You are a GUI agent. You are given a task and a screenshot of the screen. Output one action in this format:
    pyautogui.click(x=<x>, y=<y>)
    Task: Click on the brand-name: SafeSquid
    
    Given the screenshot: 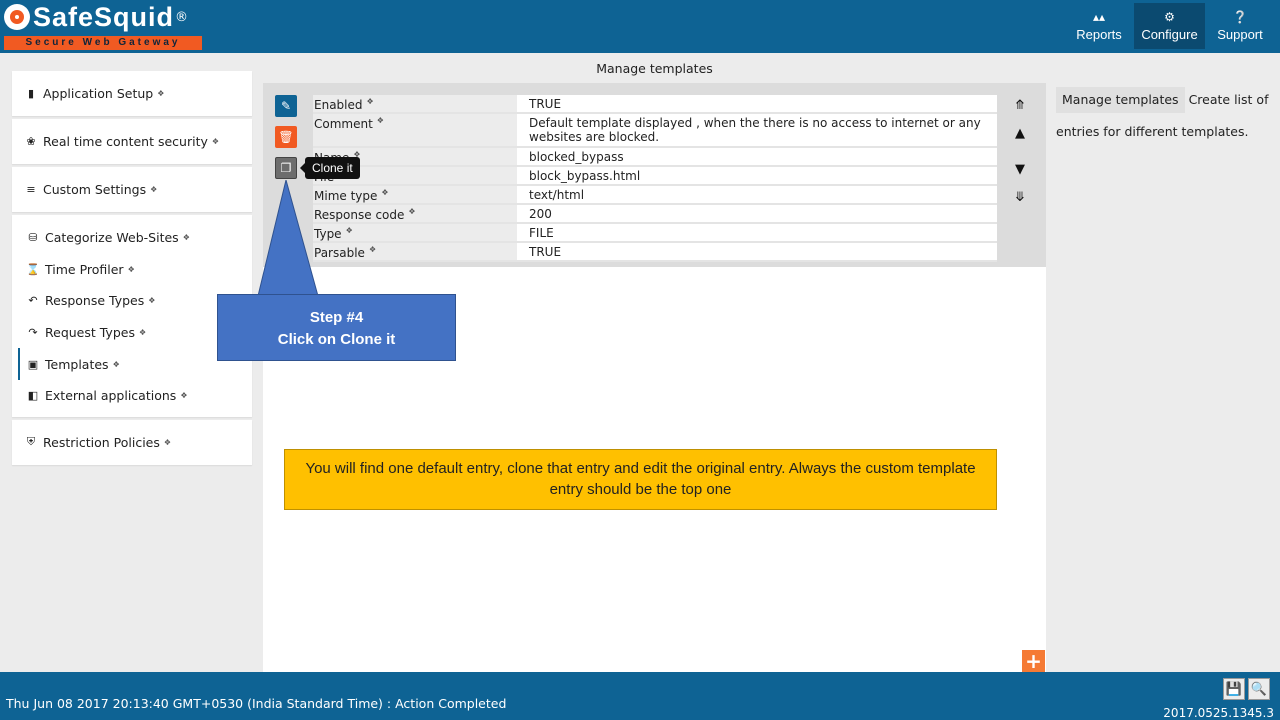 What is the action you would take?
    pyautogui.click(x=104, y=16)
    